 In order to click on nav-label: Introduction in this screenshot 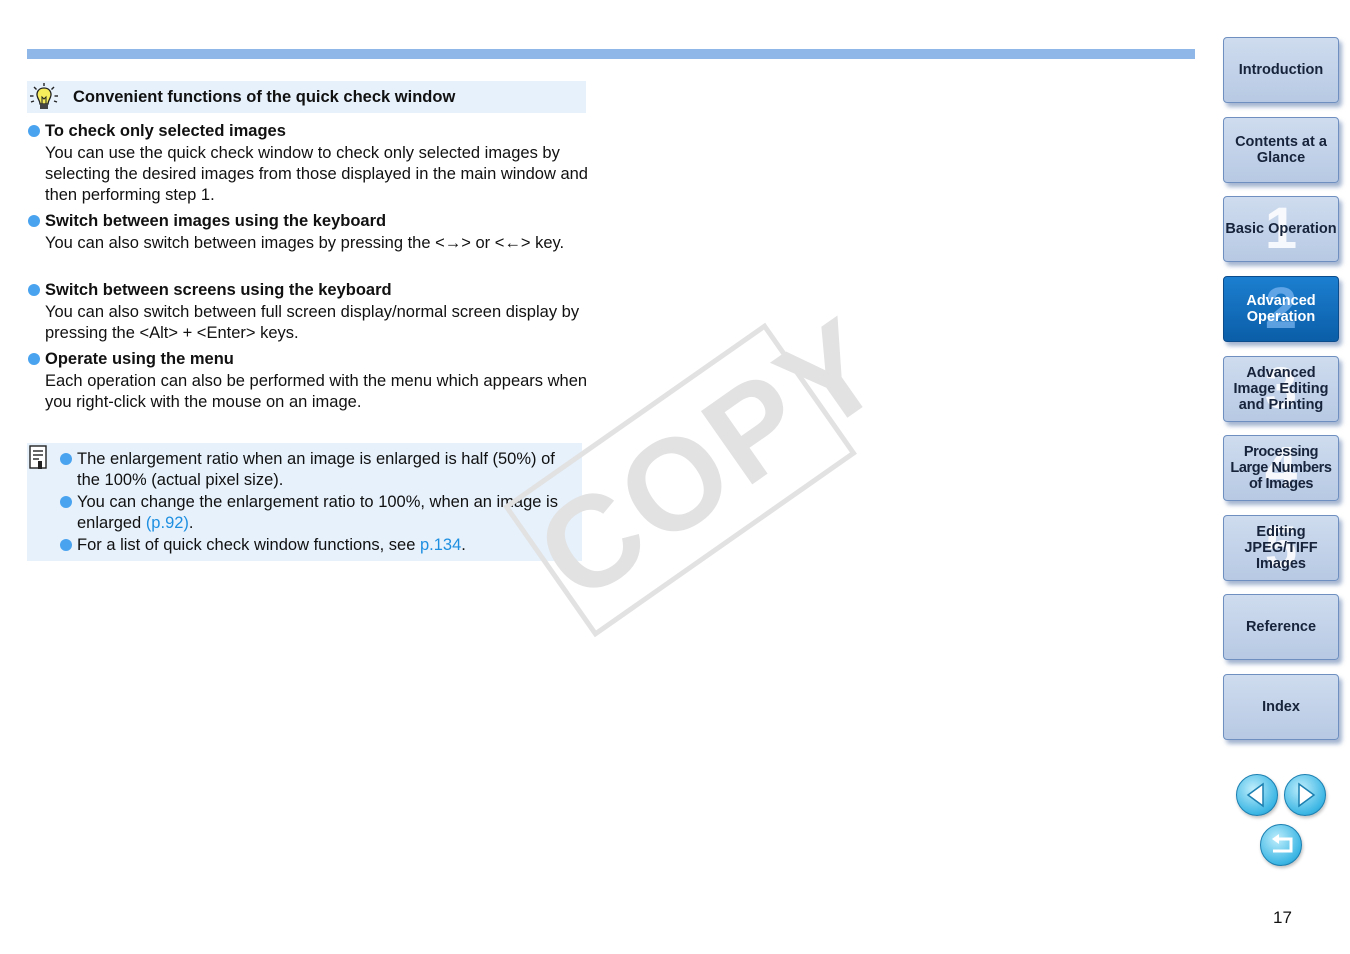, I will do `click(1281, 70)`.